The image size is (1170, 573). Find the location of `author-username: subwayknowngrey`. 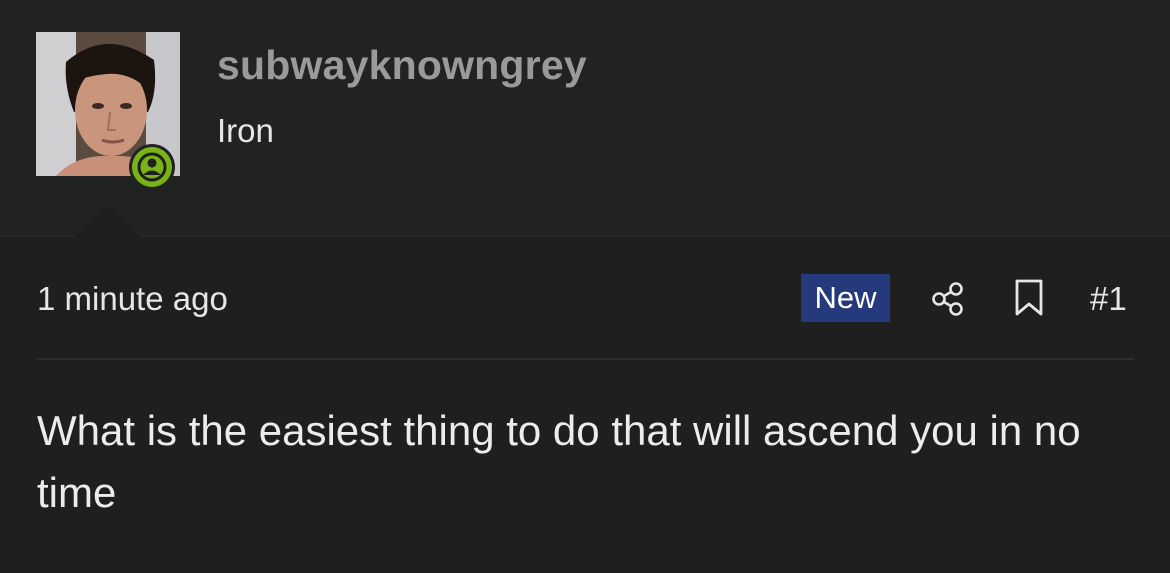

author-username: subwayknowngrey is located at coordinates (402, 65).